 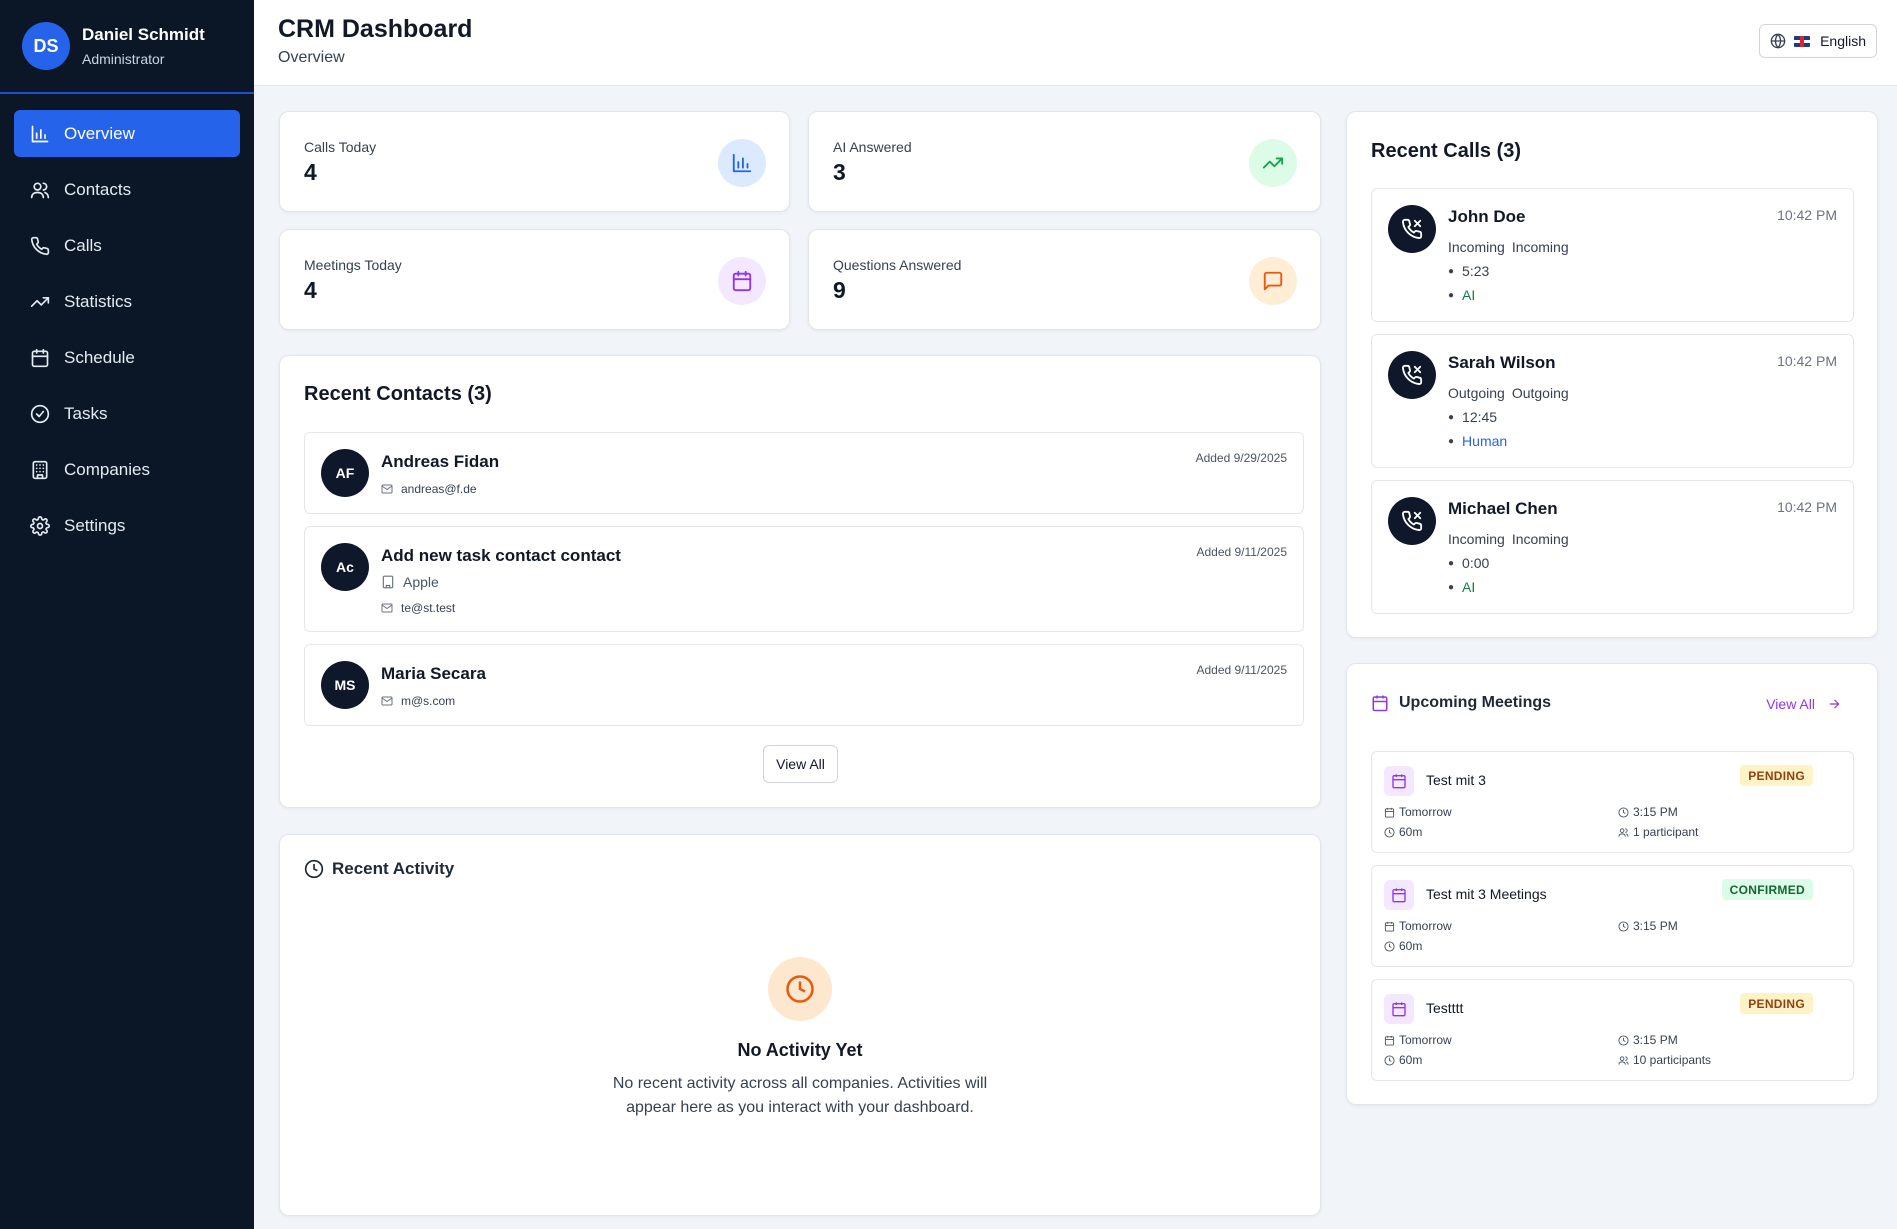 I want to click on list-item: MS Maria Secara m@s.com Added 9/11/2025, so click(x=804, y=685).